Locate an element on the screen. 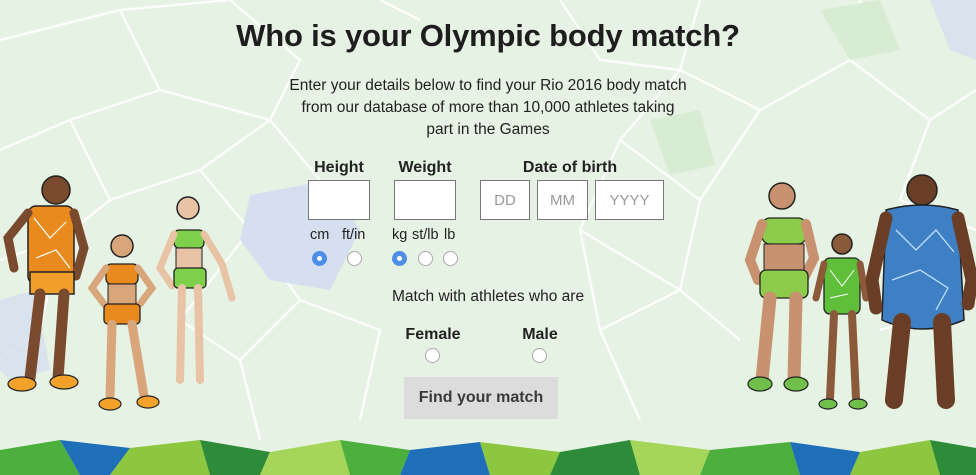 The image size is (976, 475). athlete-illustrations-left is located at coordinates (119, 293).